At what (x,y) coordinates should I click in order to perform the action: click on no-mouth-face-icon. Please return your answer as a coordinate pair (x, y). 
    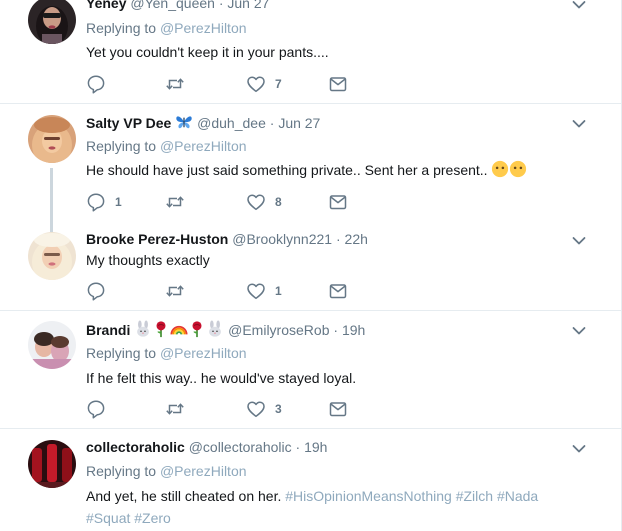
    Looking at the image, I should click on (518, 169).